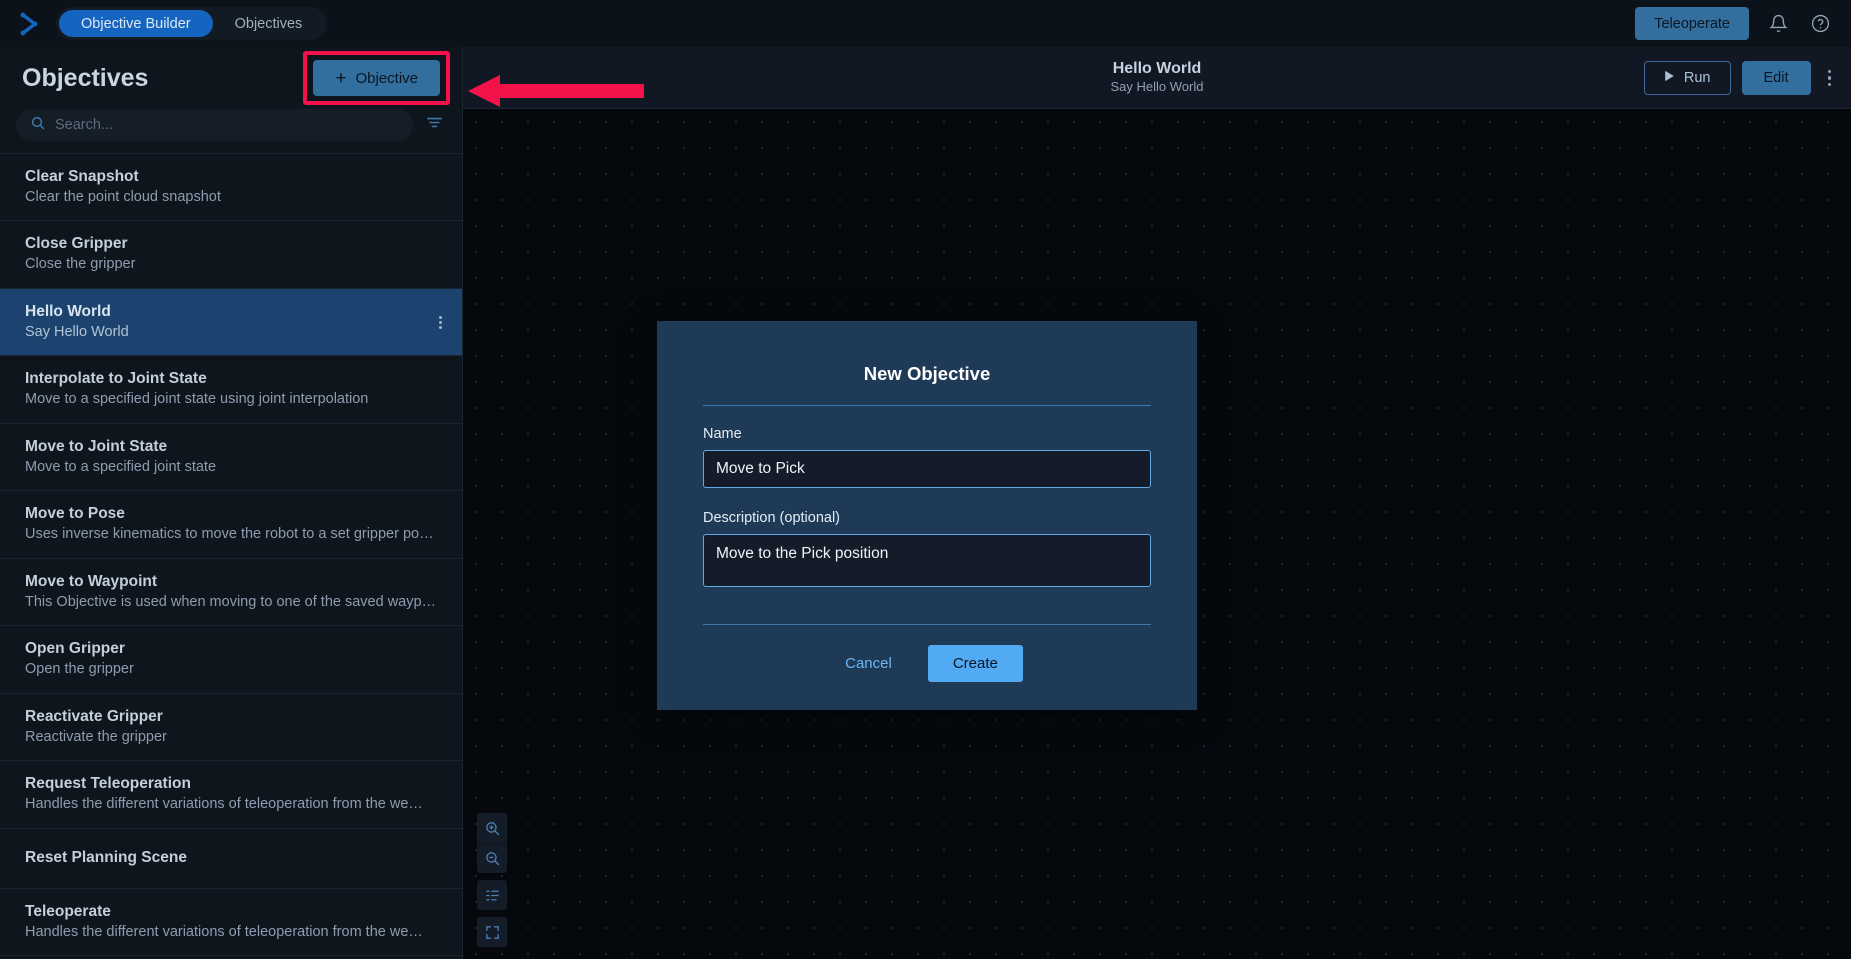 Image resolution: width=1851 pixels, height=959 pixels. What do you see at coordinates (927, 560) in the screenshot?
I see `description-textarea` at bounding box center [927, 560].